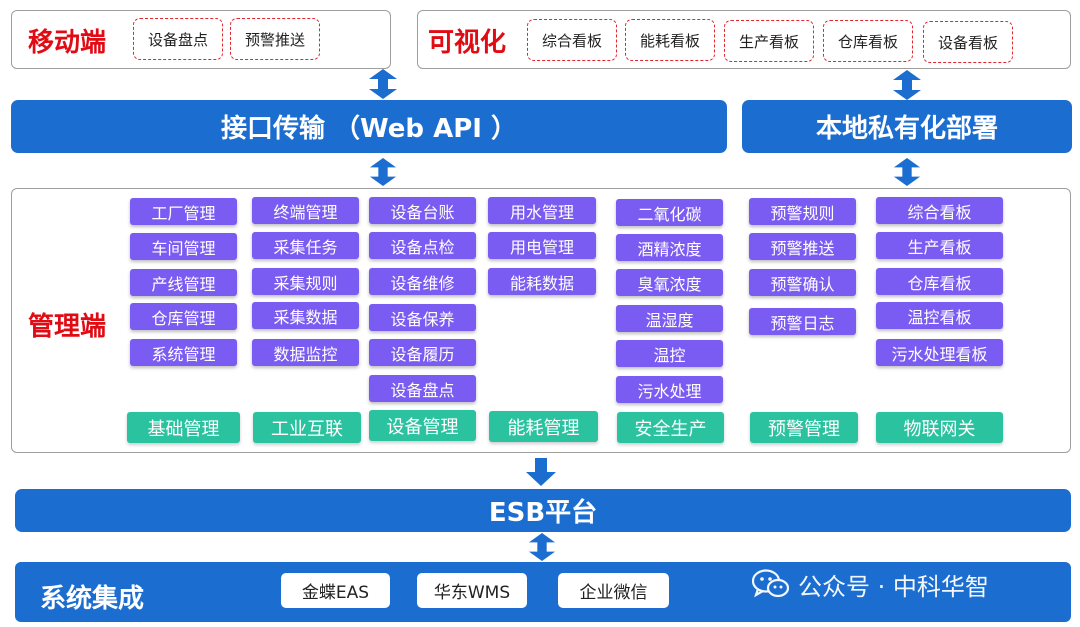 The height and width of the screenshot is (627, 1080). Describe the element at coordinates (669, 212) in the screenshot. I see `module-item: 二氧化碳` at that location.